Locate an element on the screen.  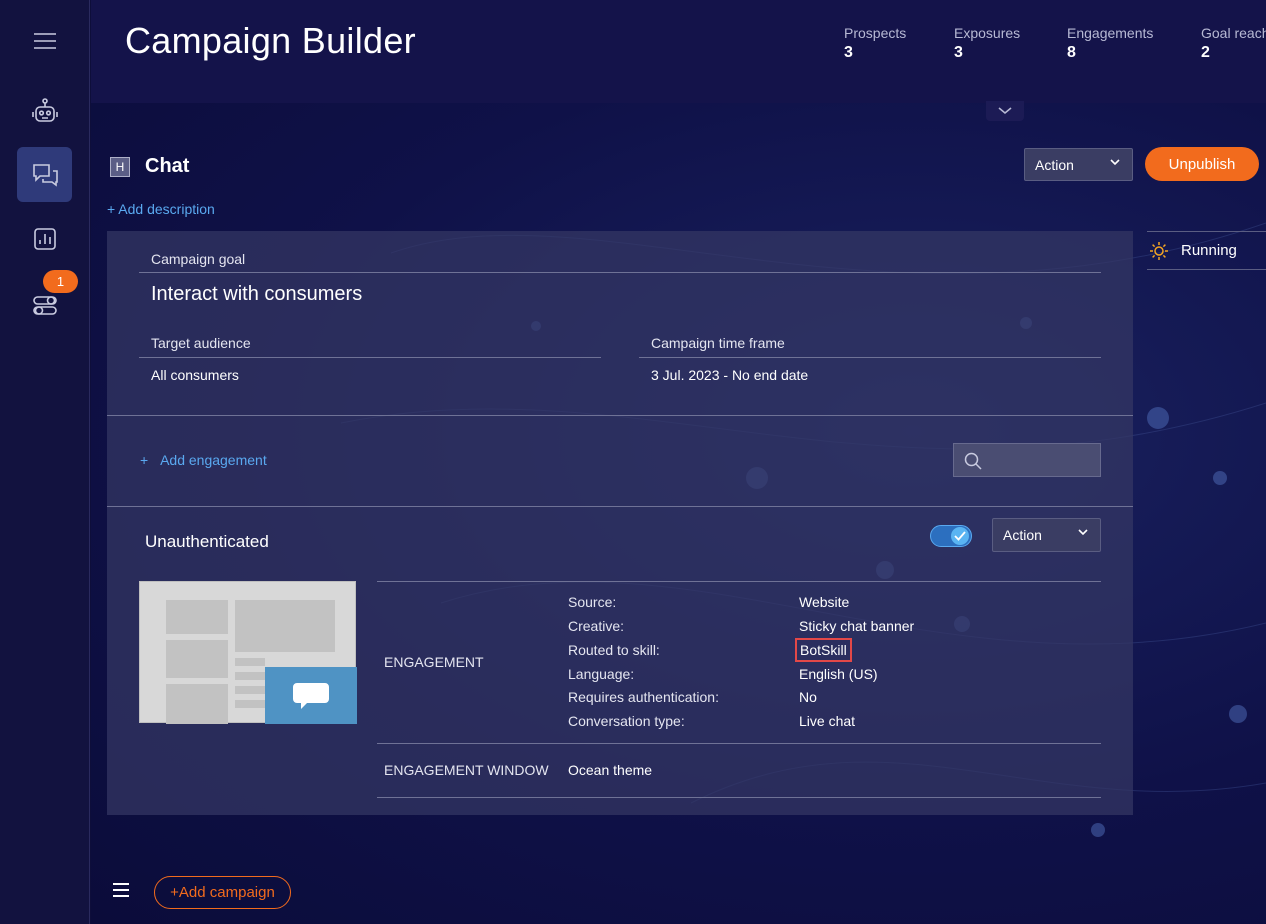
stat-value: 2 is located at coordinates (1205, 52).